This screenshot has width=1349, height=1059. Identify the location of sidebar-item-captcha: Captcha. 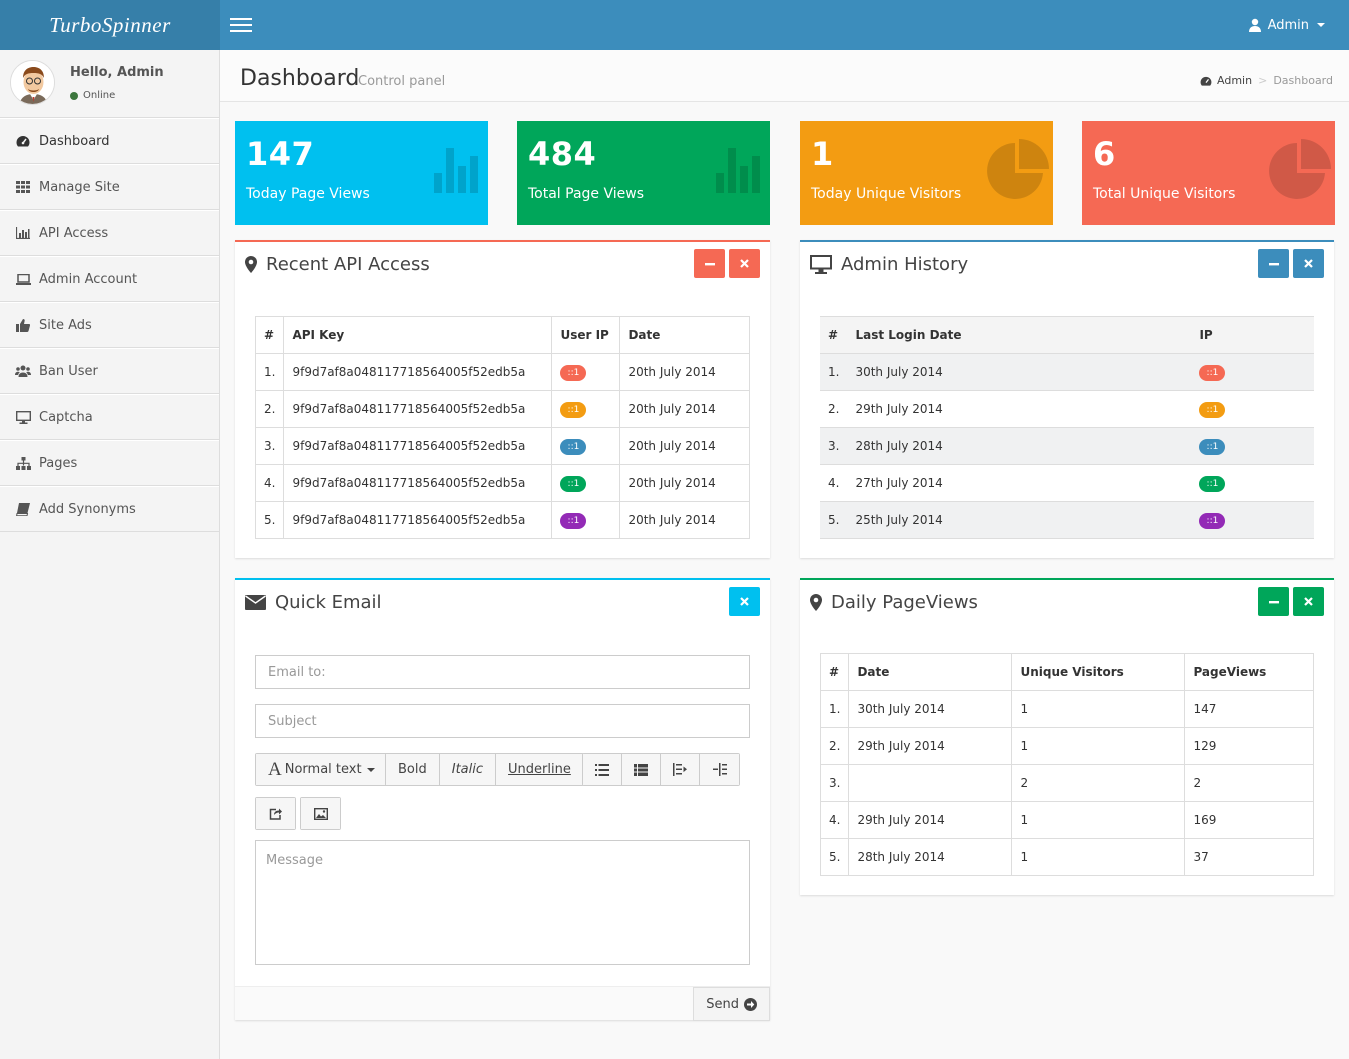
(109, 417).